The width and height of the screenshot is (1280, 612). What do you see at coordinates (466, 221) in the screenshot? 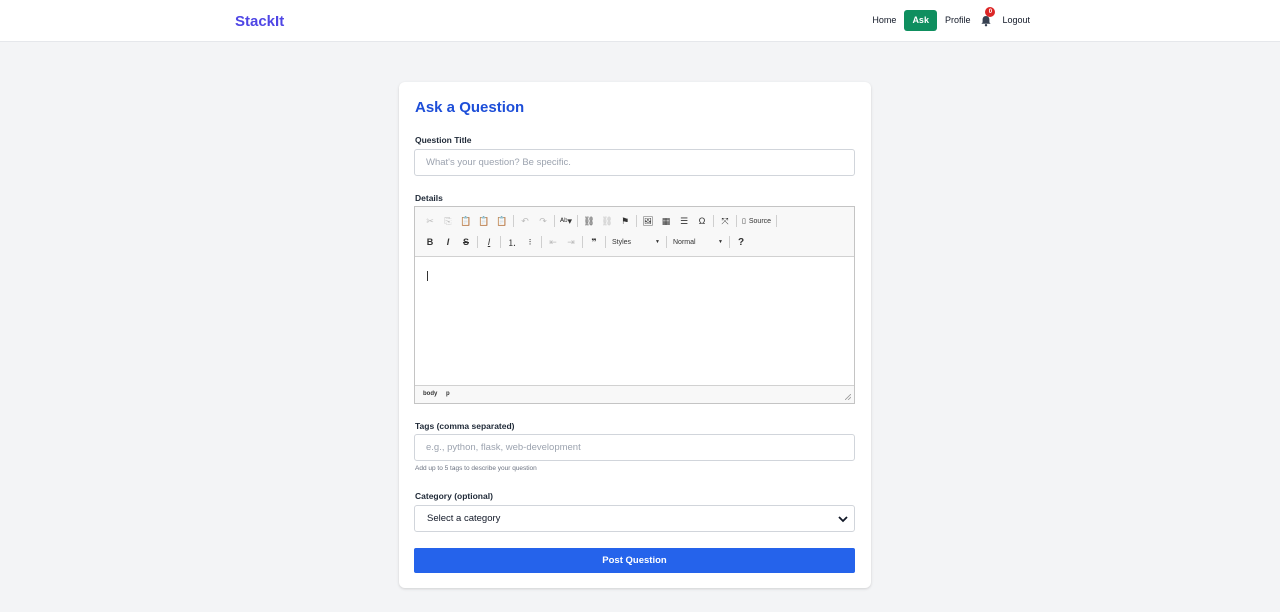
I see `paste-icon: 📋` at bounding box center [466, 221].